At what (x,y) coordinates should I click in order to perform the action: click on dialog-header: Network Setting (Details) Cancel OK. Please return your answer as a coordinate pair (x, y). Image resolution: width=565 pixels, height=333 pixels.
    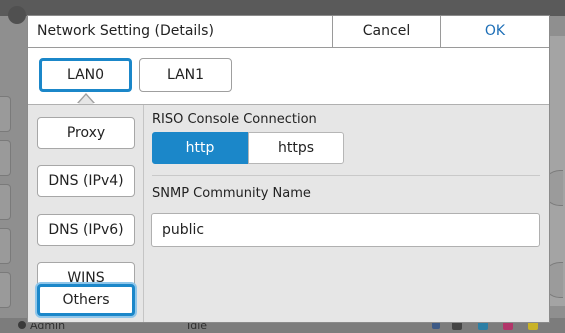
    Looking at the image, I should click on (288, 32).